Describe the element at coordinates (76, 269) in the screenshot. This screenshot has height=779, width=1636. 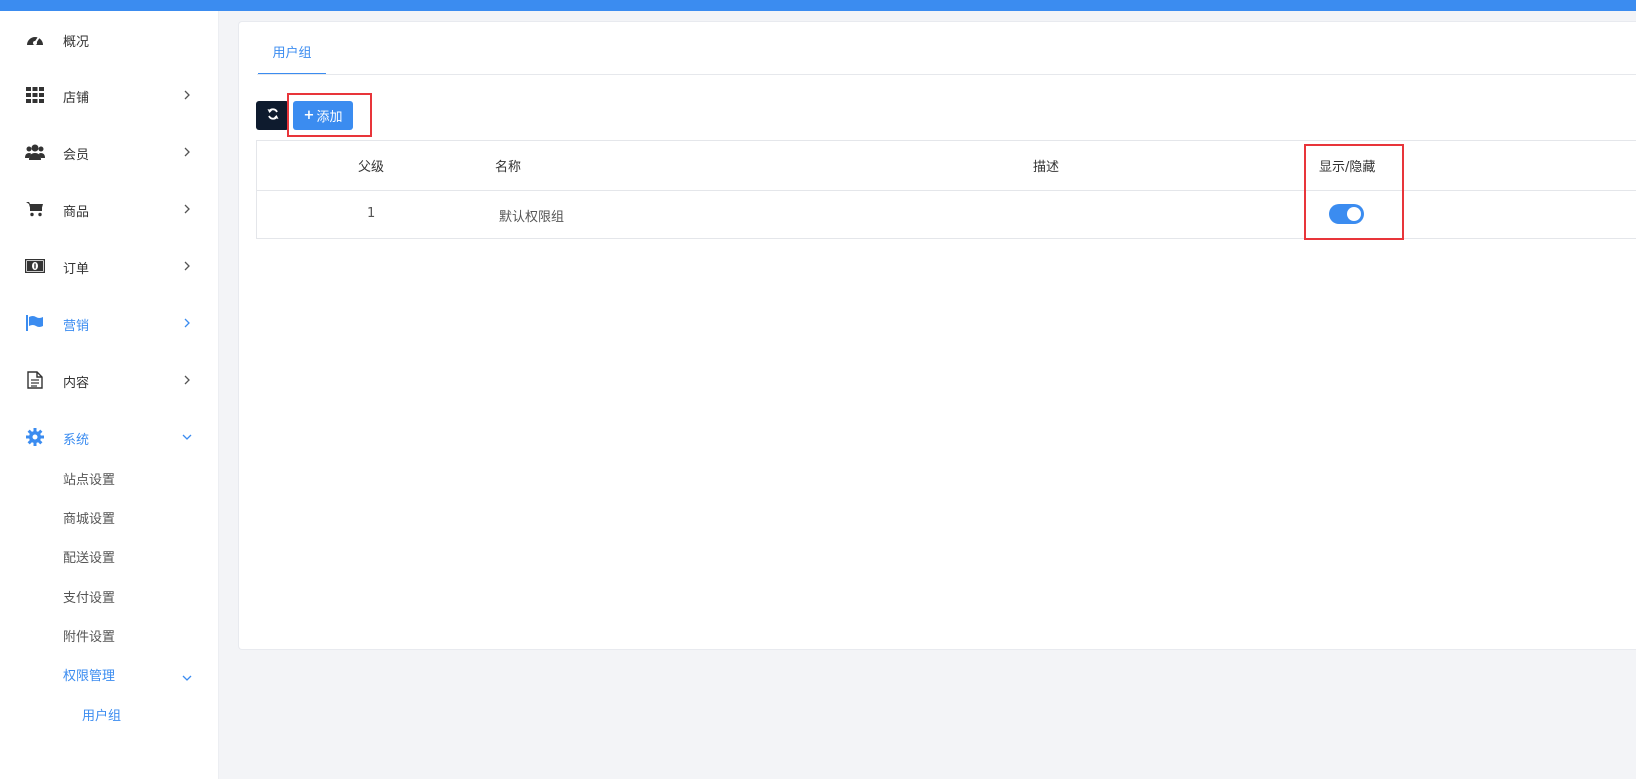
I see `sidebar-item-label: 订单` at that location.